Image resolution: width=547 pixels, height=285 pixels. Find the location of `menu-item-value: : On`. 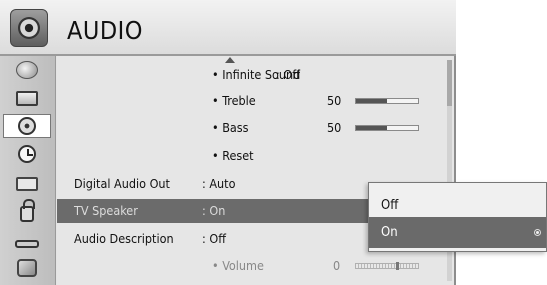

menu-item-value: : On is located at coordinates (214, 210).